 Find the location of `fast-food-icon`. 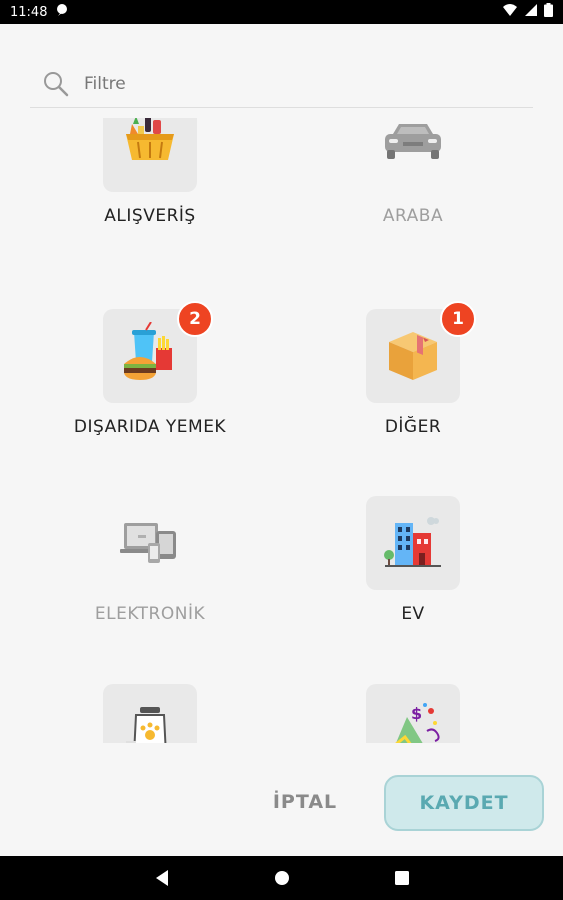

fast-food-icon is located at coordinates (150, 355).